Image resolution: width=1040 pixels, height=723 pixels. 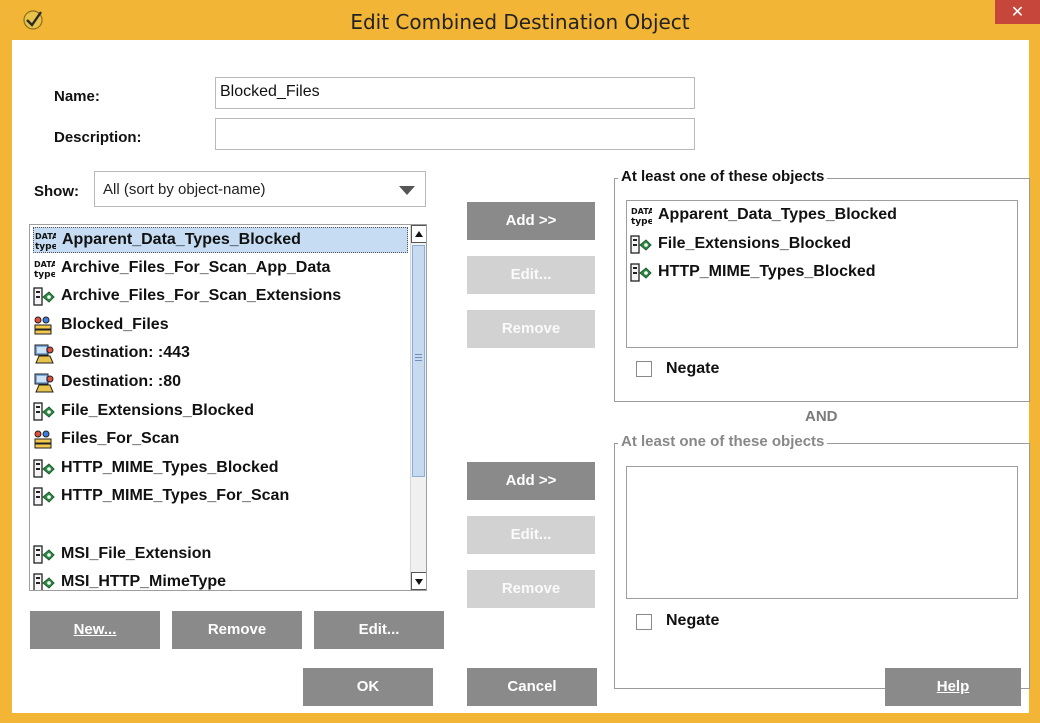 What do you see at coordinates (136, 553) in the screenshot?
I see `object-list-item-label: MSI_File_Extension` at bounding box center [136, 553].